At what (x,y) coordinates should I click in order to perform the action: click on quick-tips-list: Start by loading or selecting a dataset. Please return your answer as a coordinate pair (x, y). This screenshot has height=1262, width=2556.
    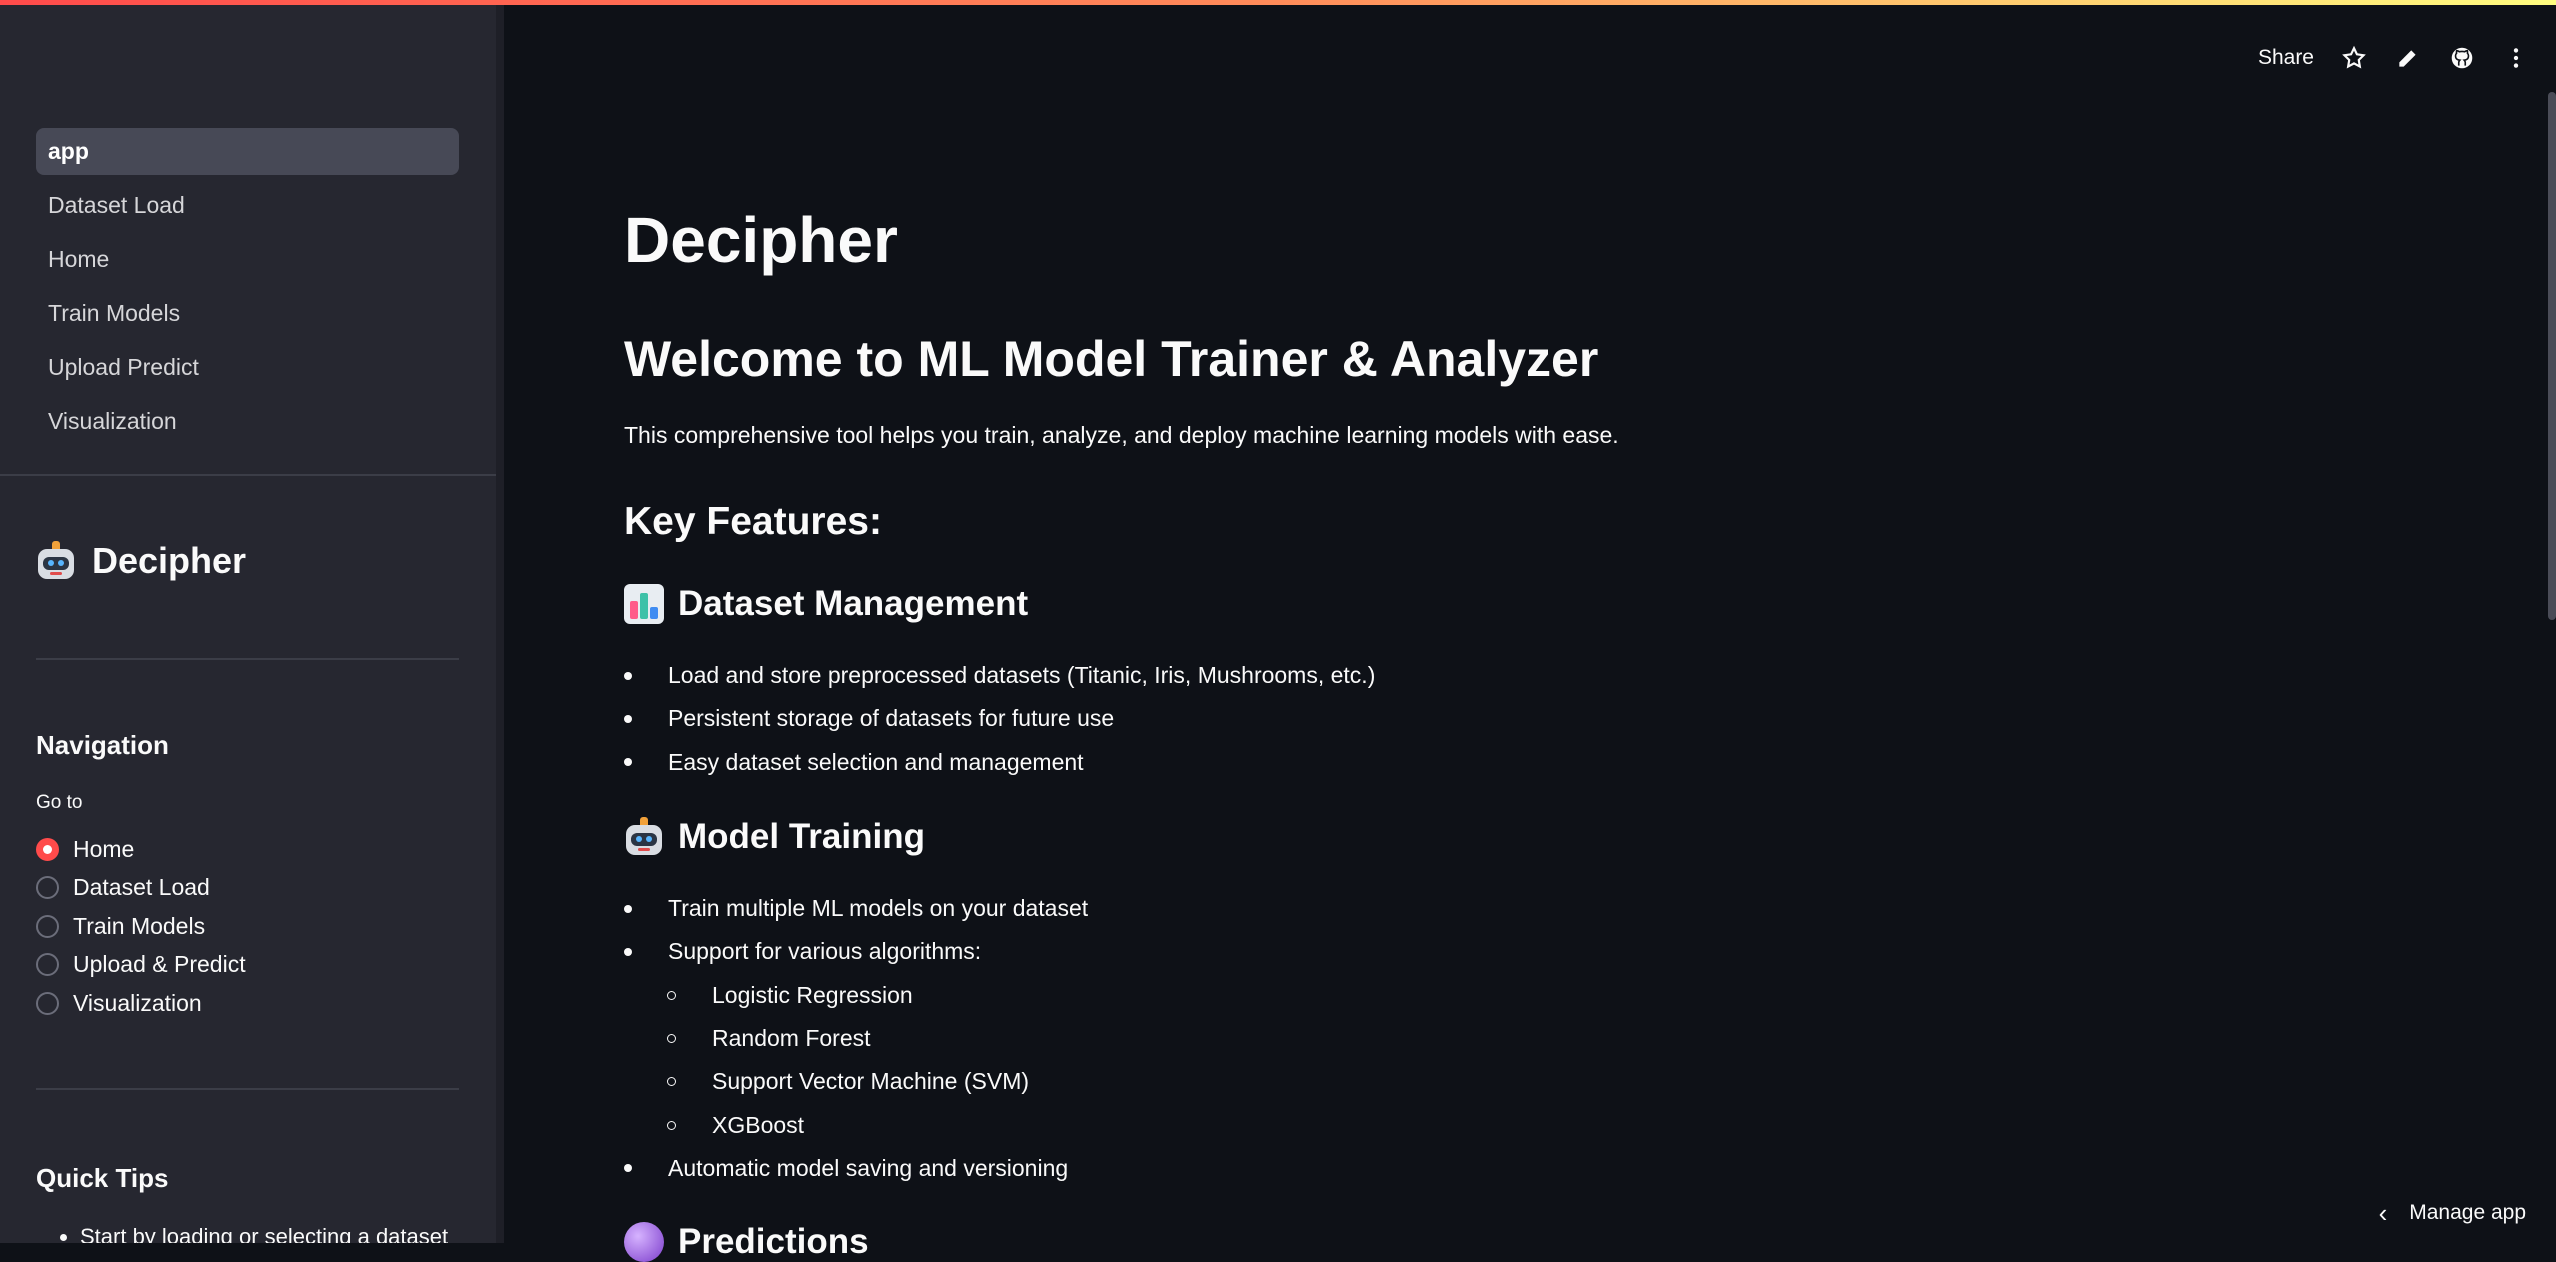
    Looking at the image, I should click on (264, 1233).